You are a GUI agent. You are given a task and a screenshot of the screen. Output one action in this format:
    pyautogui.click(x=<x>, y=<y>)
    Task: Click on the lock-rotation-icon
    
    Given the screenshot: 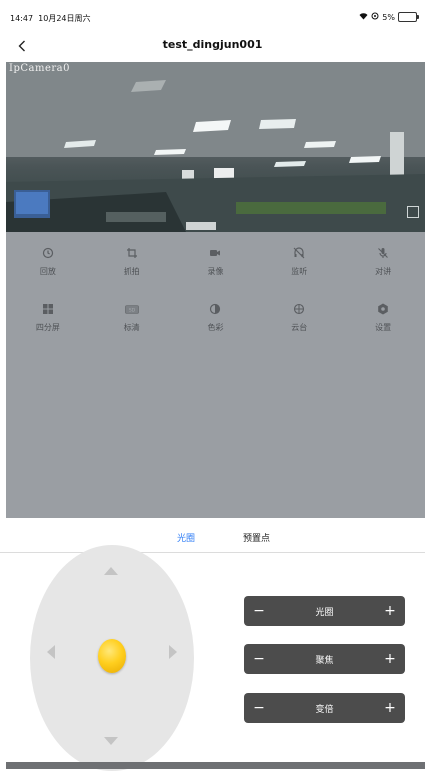 What is the action you would take?
    pyautogui.click(x=375, y=17)
    